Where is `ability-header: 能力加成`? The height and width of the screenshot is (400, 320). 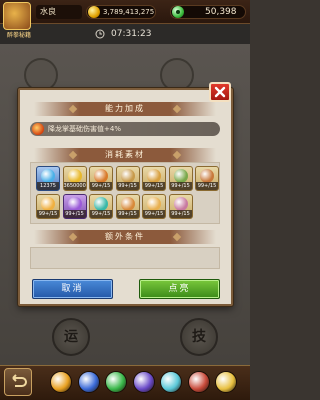
ability-header: 能力加成 is located at coordinates (125, 109).